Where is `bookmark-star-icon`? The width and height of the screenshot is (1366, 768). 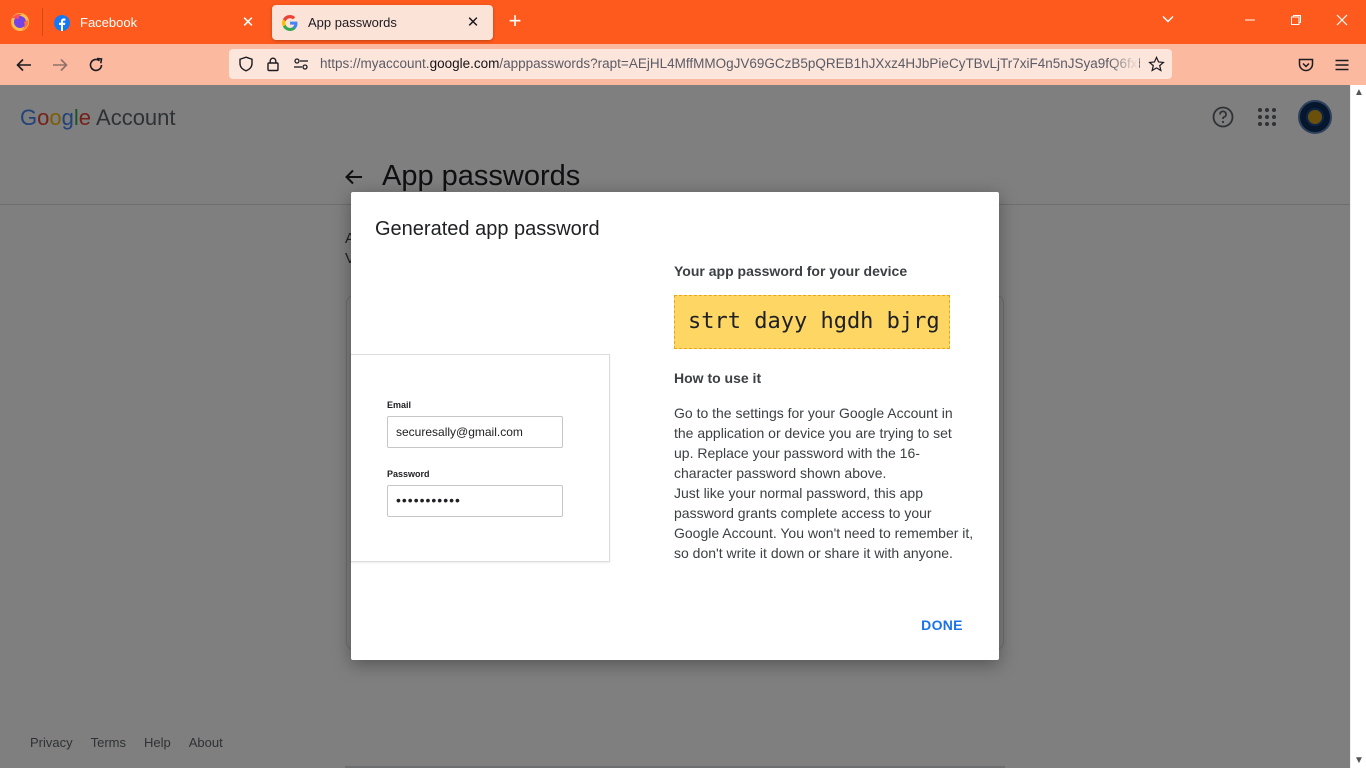
bookmark-star-icon is located at coordinates (1156, 64).